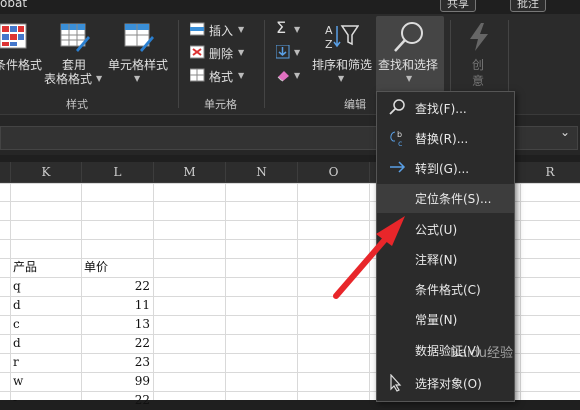 The height and width of the screenshot is (410, 580). I want to click on product-cell: c, so click(16, 324).